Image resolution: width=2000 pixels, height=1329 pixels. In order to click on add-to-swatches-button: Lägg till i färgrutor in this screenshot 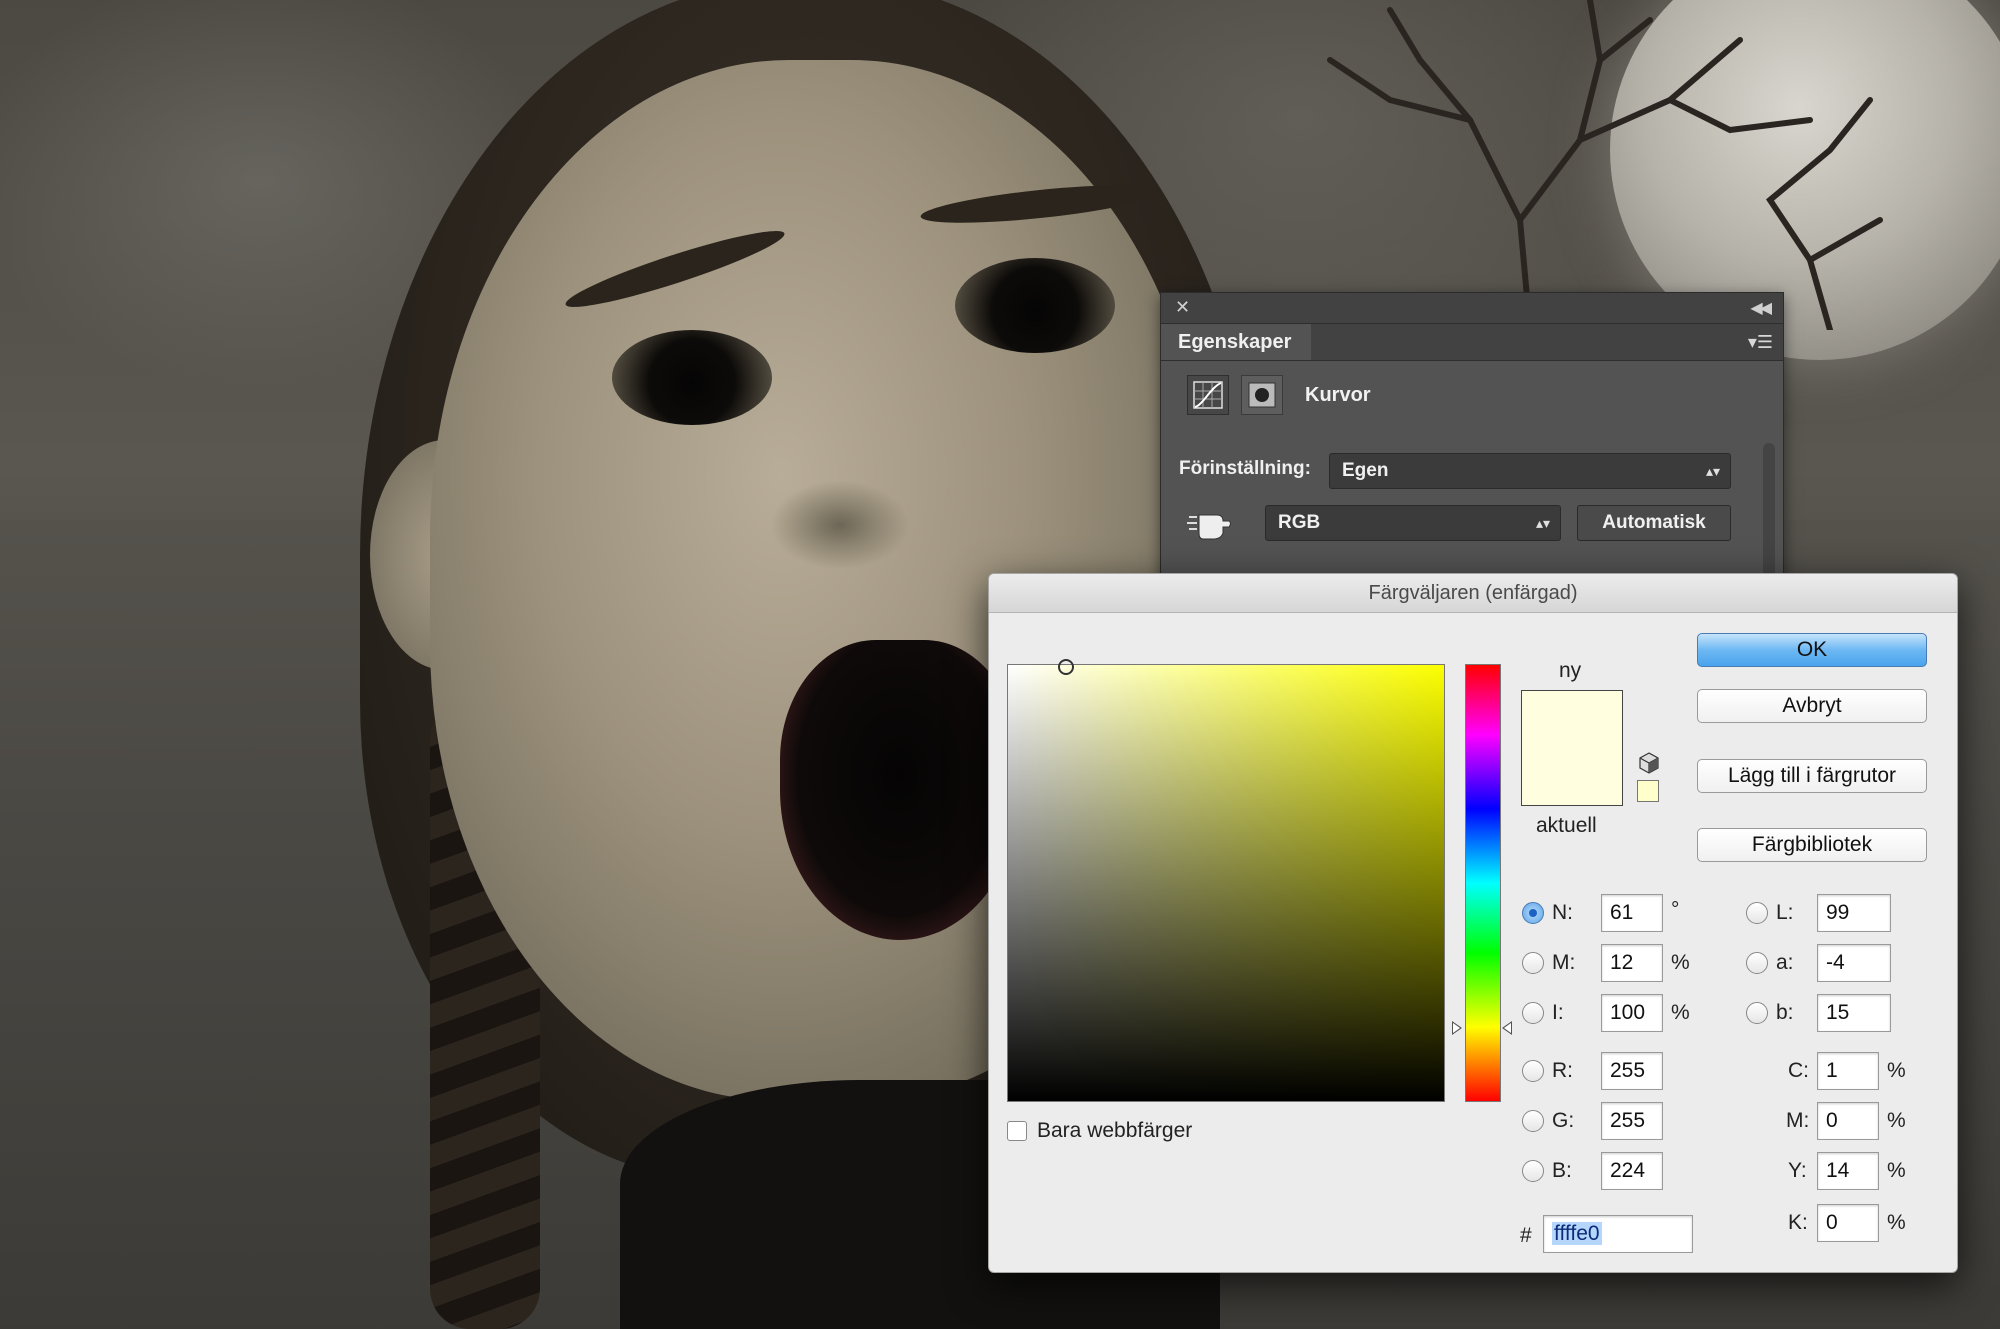, I will do `click(1812, 776)`.